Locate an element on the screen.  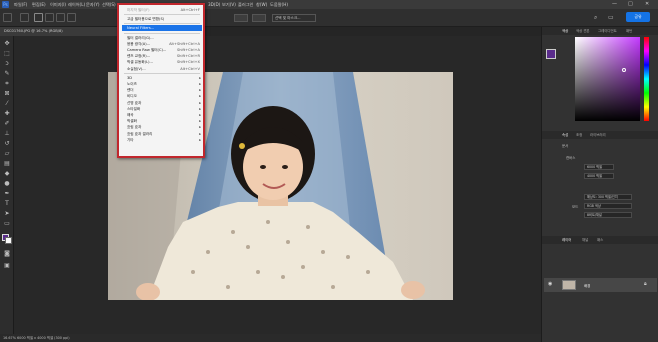
tab-channels: 채널 is located at coordinates (585, 240).